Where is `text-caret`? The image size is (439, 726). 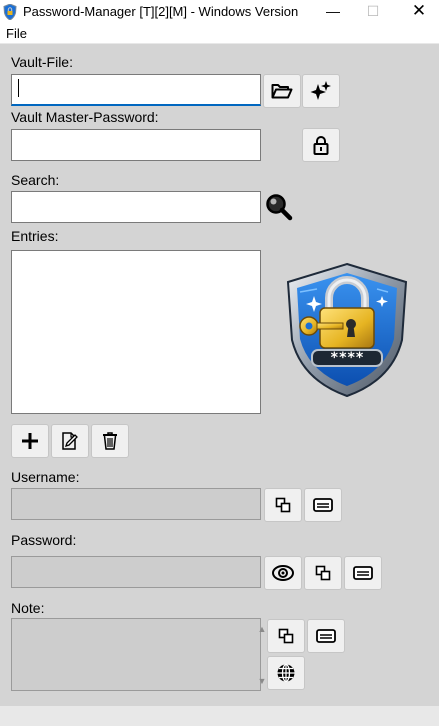
text-caret is located at coordinates (18, 88).